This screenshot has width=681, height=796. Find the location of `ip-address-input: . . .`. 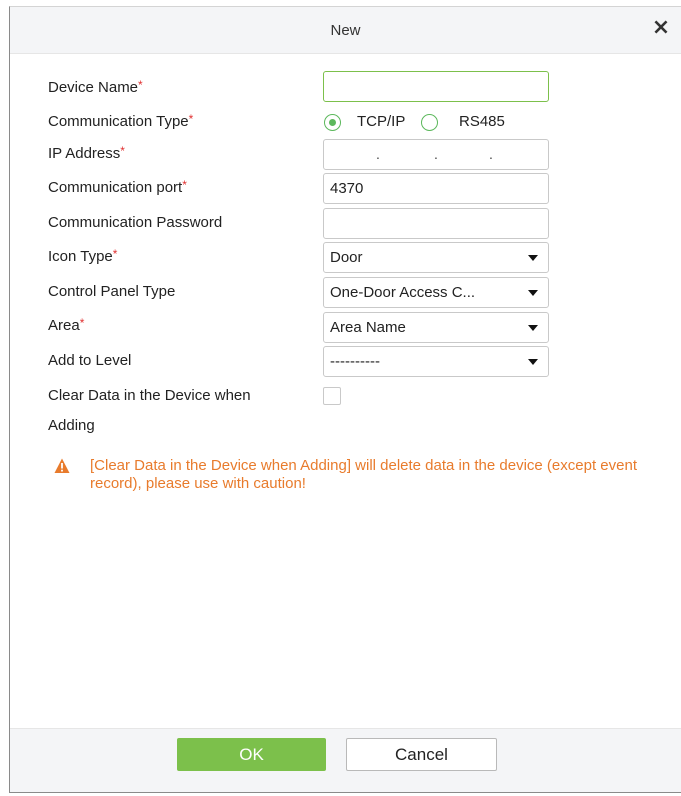

ip-address-input: . . . is located at coordinates (436, 154).